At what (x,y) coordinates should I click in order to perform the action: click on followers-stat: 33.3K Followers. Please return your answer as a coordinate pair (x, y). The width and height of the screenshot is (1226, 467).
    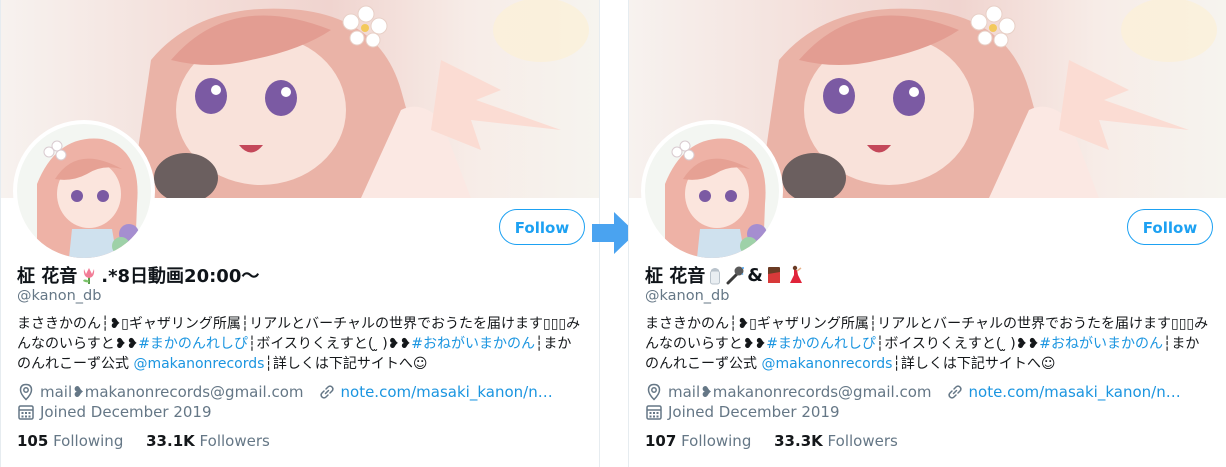
    Looking at the image, I should click on (836, 441).